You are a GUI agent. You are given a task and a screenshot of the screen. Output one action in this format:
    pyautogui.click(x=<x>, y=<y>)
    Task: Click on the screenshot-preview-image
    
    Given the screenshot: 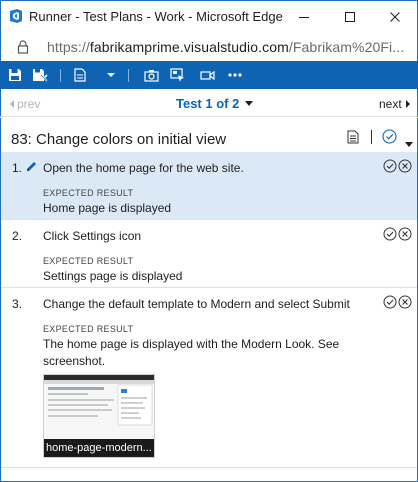 What is the action you would take?
    pyautogui.click(x=99, y=408)
    